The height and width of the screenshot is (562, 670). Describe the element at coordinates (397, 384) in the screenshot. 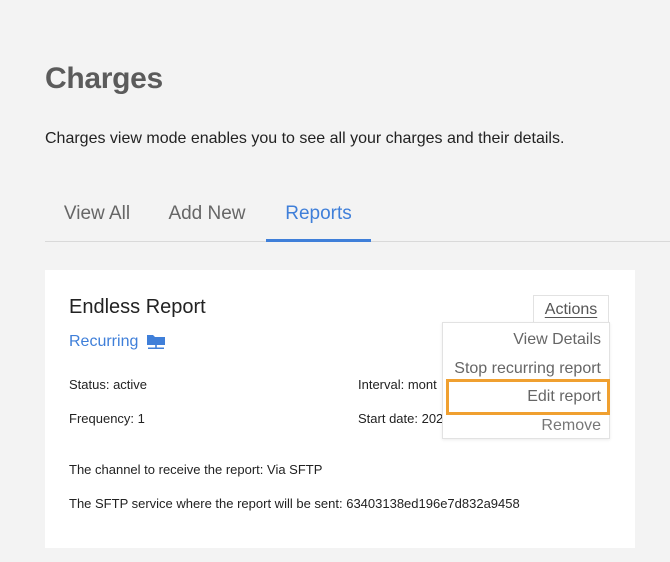

I see `interval-field: Interval: mont` at that location.